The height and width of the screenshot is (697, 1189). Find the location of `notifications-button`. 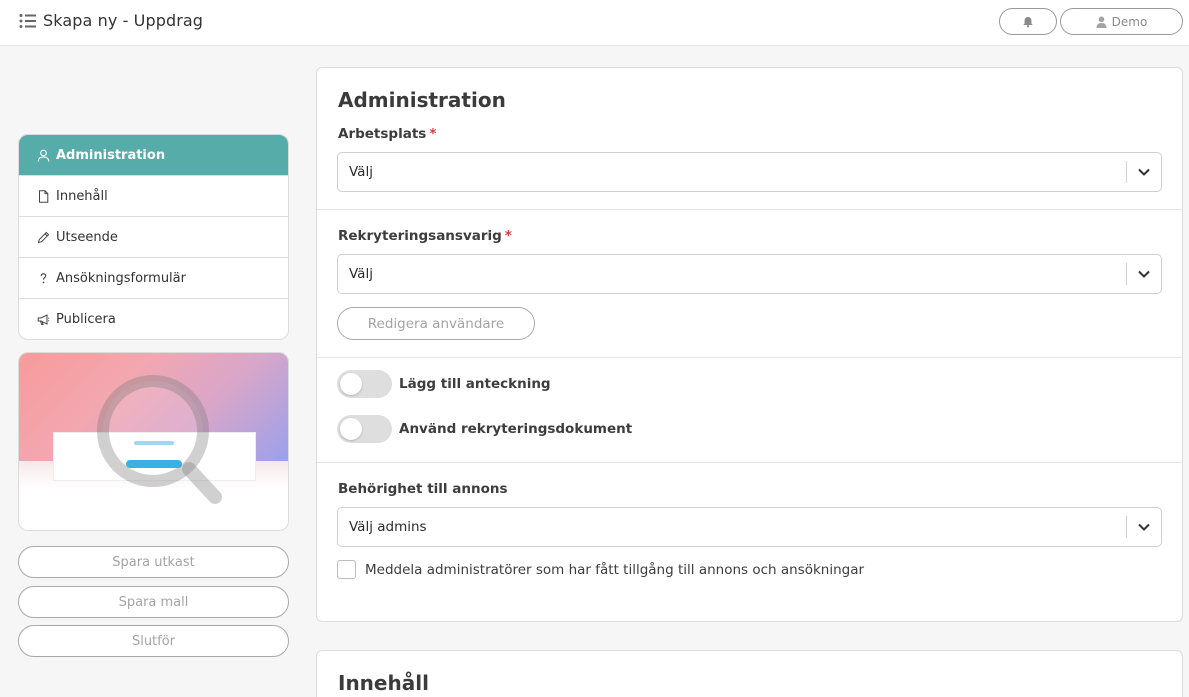

notifications-button is located at coordinates (1028, 21).